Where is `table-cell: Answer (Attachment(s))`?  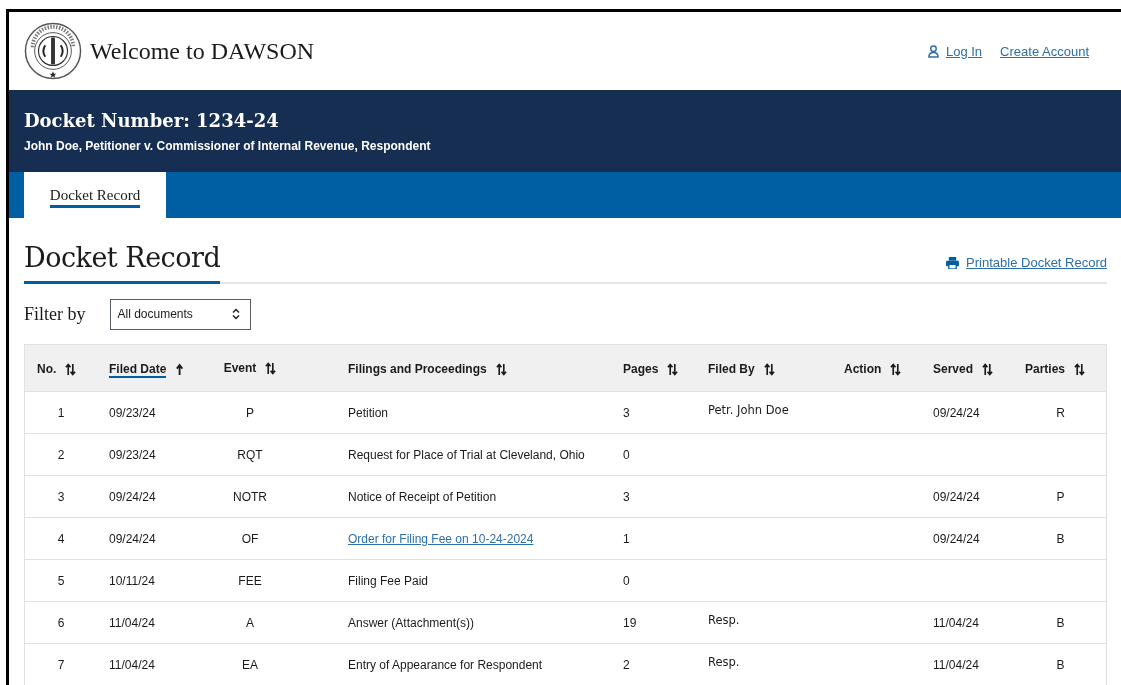
table-cell: Answer (Attachment(s)) is located at coordinates (411, 622).